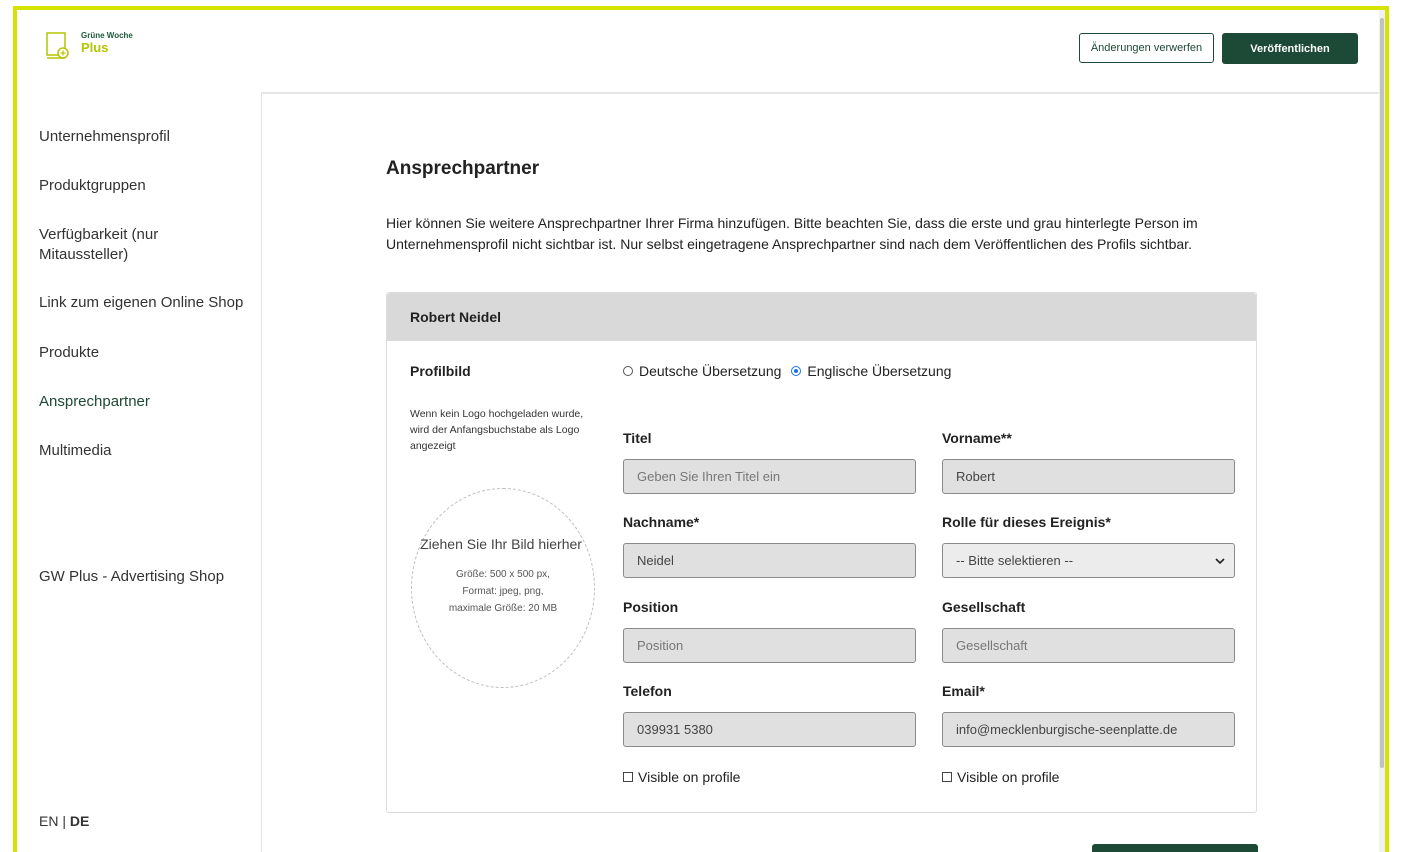  What do you see at coordinates (947, 777) in the screenshot?
I see `email-visible-checkbox` at bounding box center [947, 777].